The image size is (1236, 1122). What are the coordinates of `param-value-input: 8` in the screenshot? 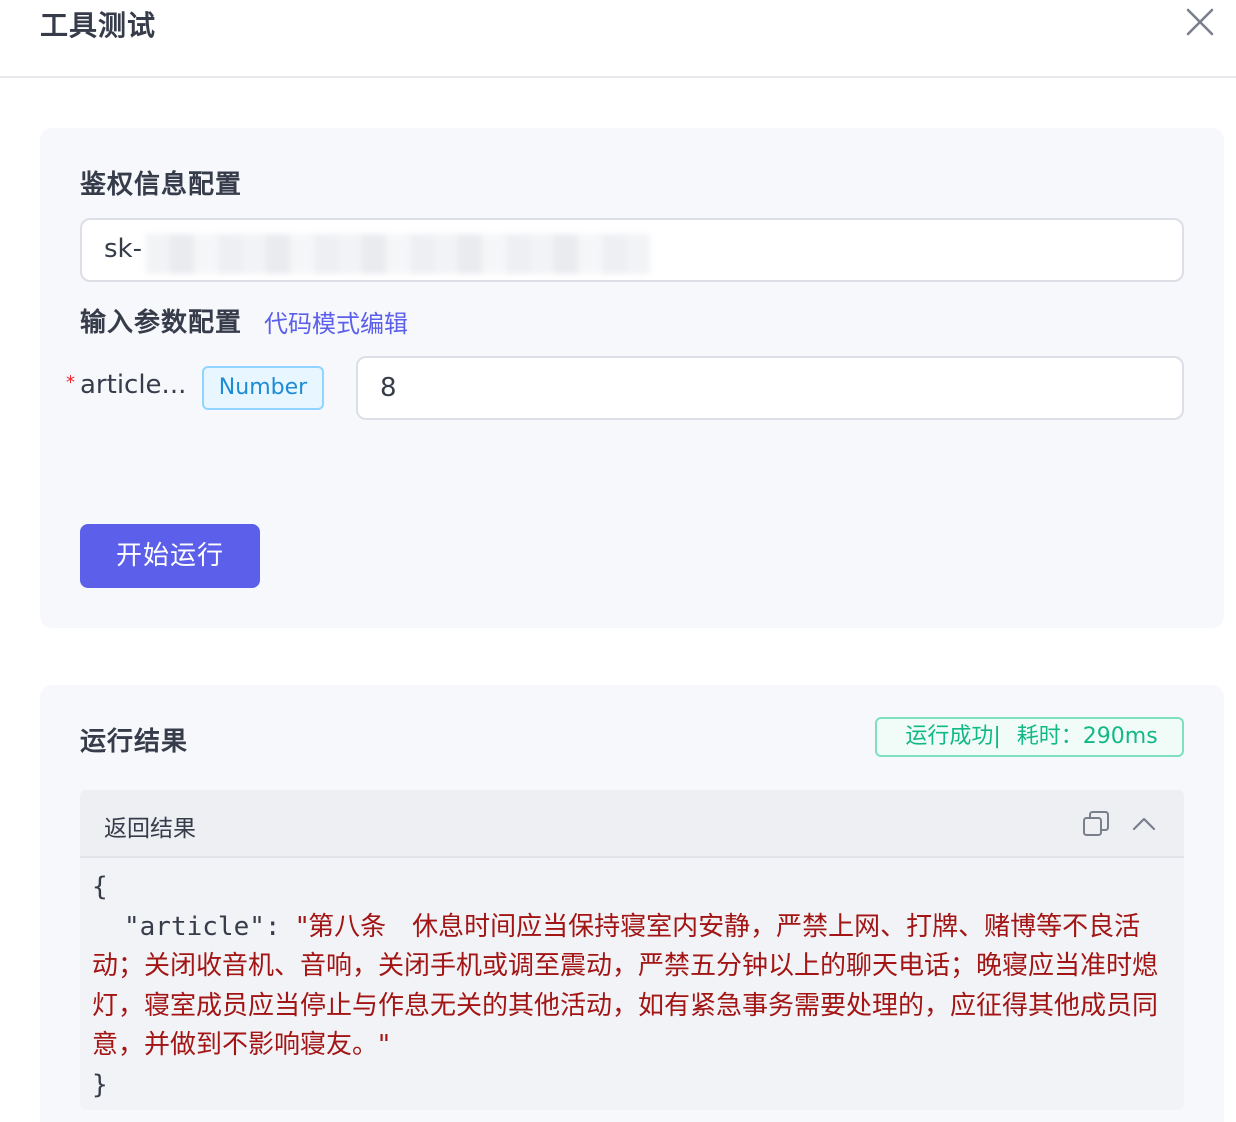 It's located at (770, 388).